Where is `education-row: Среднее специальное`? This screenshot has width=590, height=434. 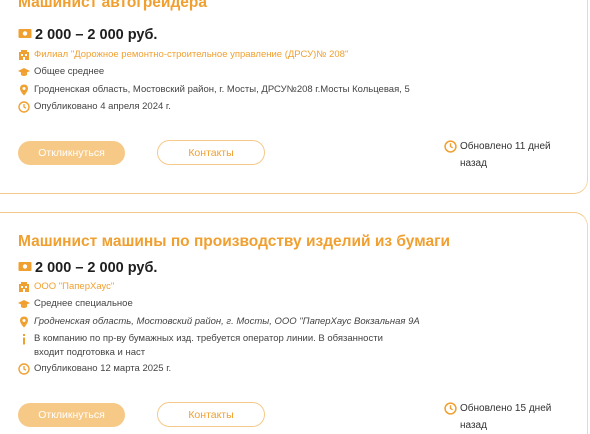
education-row: Среднее специальное is located at coordinates (75, 304).